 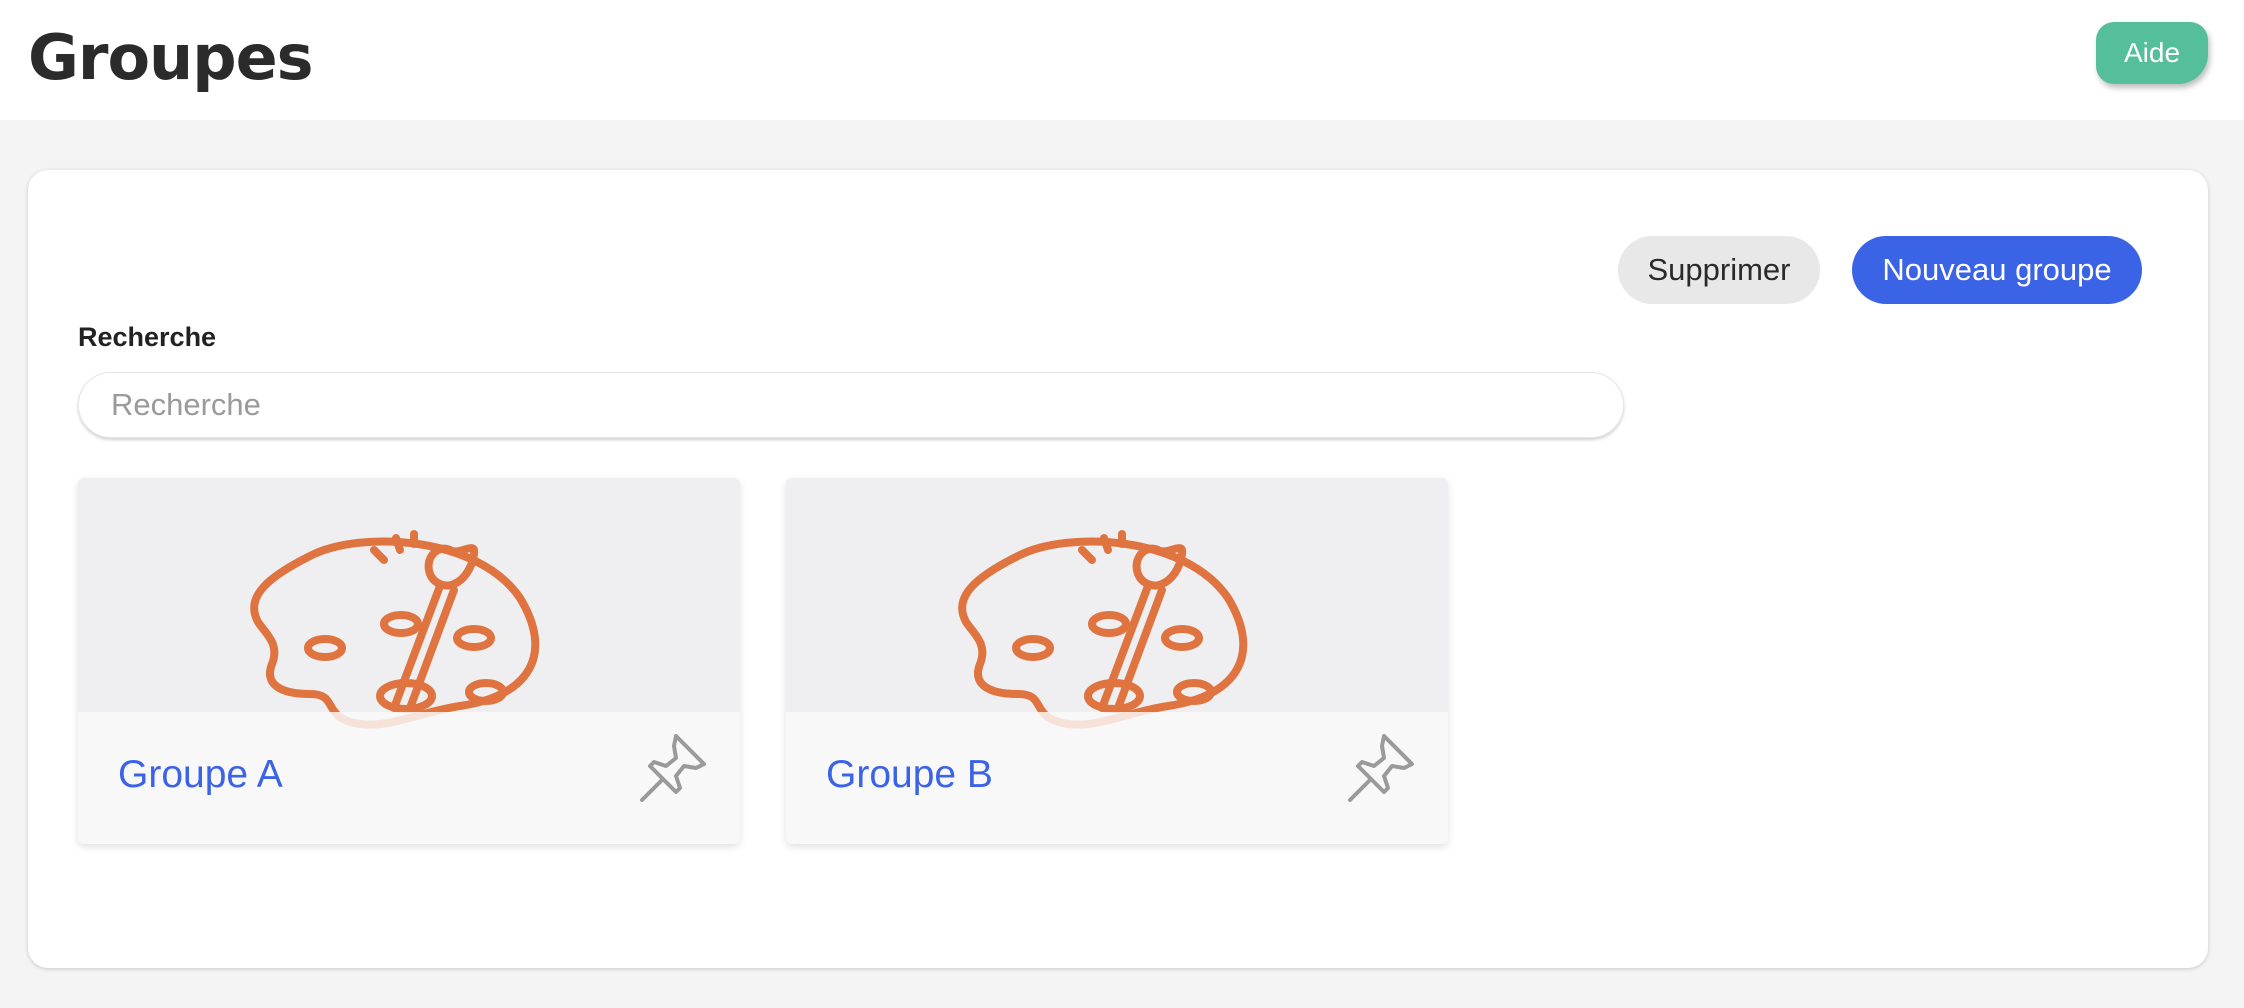 What do you see at coordinates (147, 337) in the screenshot?
I see `search-label: Recherche` at bounding box center [147, 337].